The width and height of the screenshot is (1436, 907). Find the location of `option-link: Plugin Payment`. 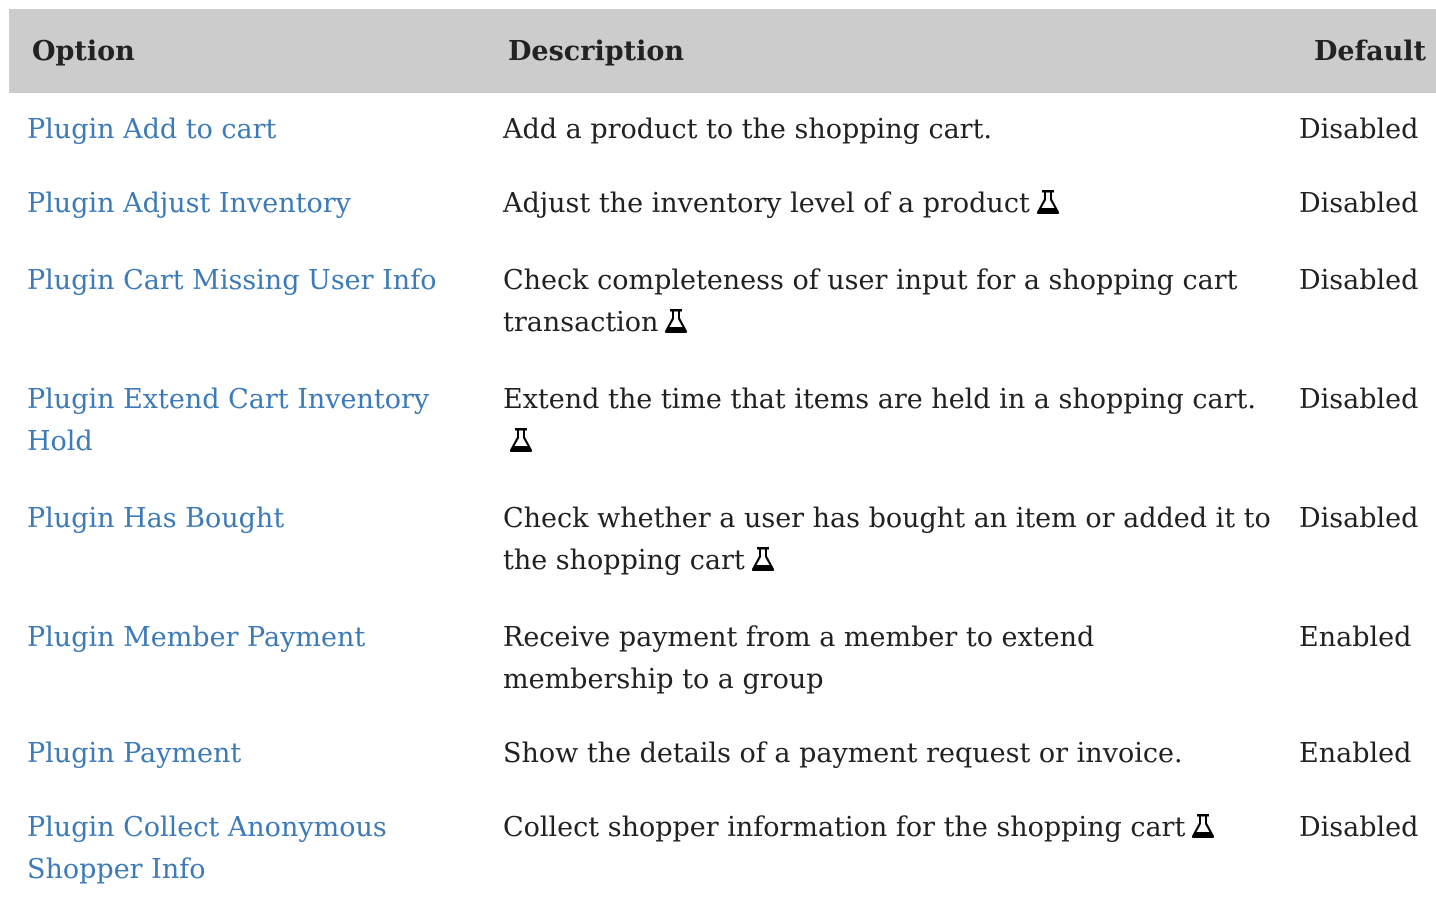

option-link: Plugin Payment is located at coordinates (134, 753).